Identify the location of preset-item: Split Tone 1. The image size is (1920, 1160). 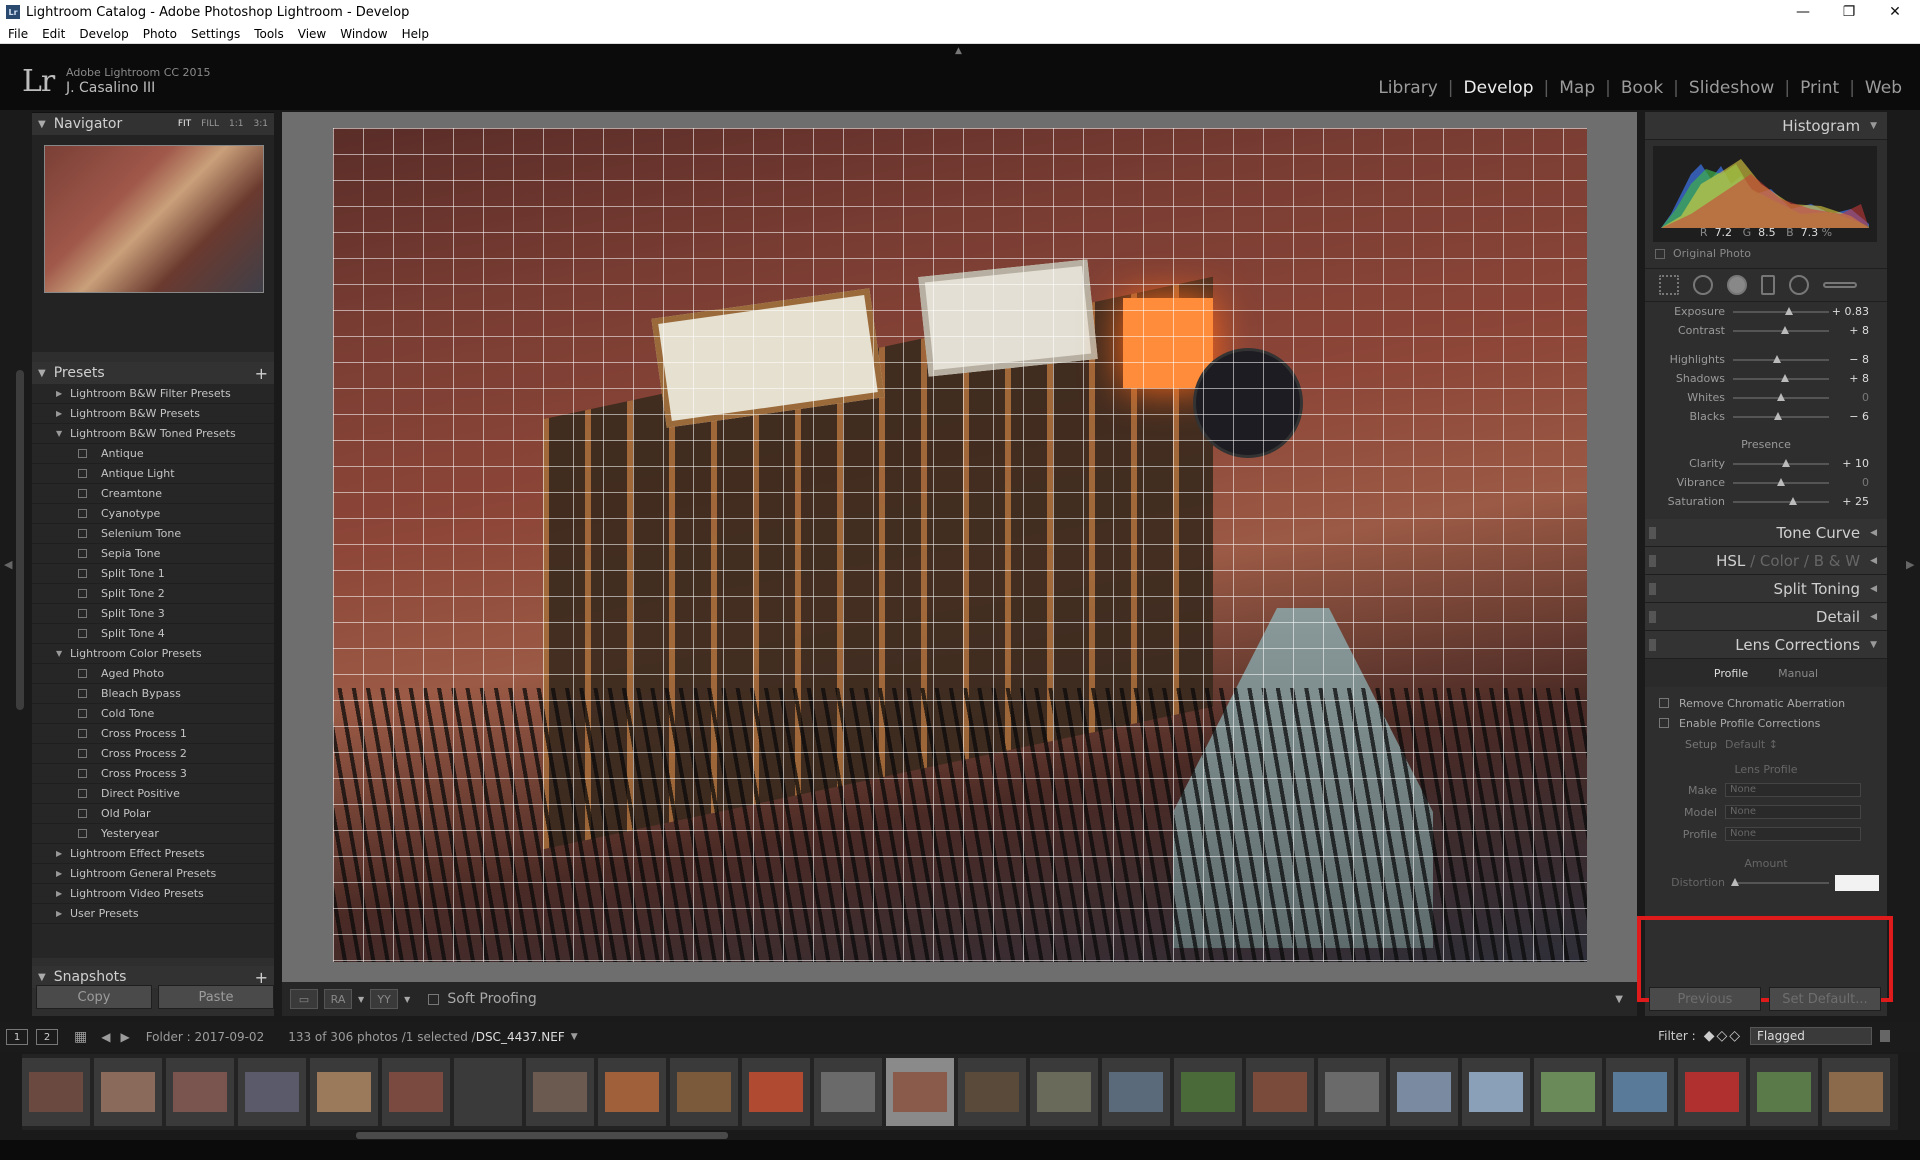
(153, 574).